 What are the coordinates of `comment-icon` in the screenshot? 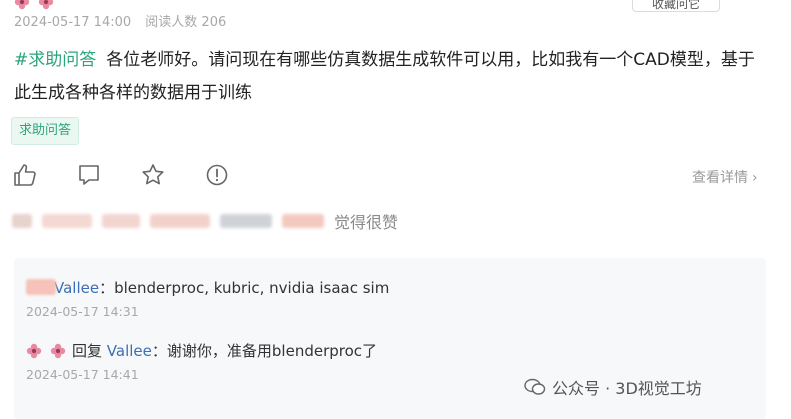 It's located at (89, 175).